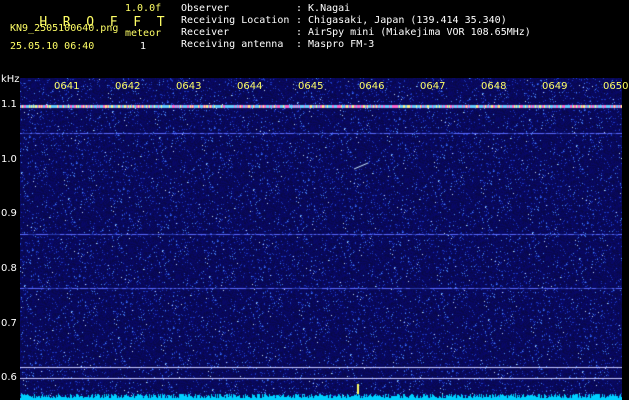 Image resolution: width=629 pixels, height=400 pixels. What do you see at coordinates (335, 44) in the screenshot?
I see `antenna-value: : Maspro FM-3` at bounding box center [335, 44].